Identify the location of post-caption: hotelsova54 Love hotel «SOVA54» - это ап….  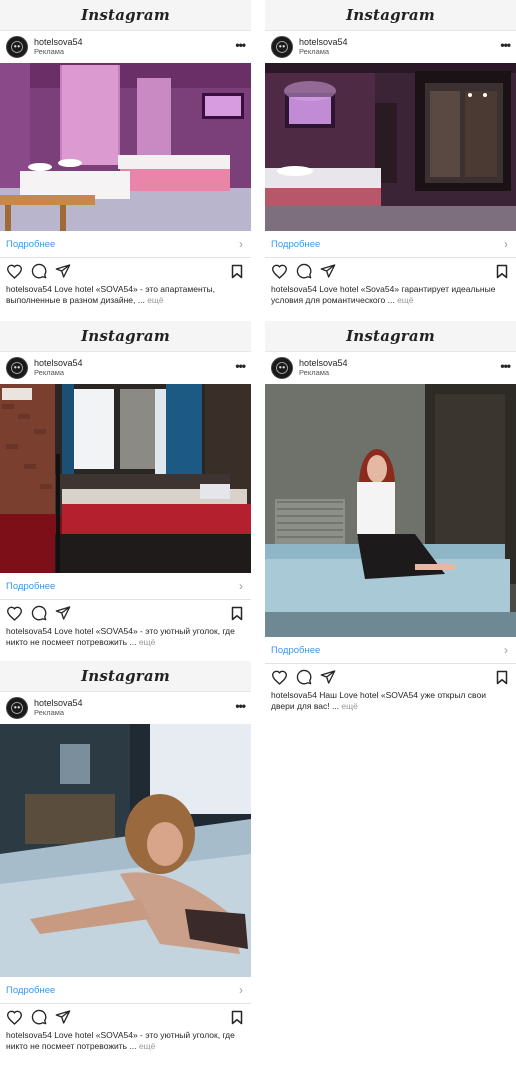
(125, 295).